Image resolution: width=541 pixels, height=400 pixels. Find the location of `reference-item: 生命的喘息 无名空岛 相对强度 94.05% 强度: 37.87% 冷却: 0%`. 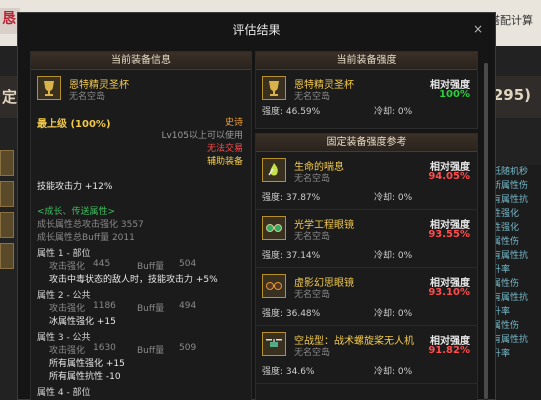

reference-item: 生命的喘息 无名空岛 相对强度 94.05% 强度: 37.87% 冷却: 0% is located at coordinates (366, 181).